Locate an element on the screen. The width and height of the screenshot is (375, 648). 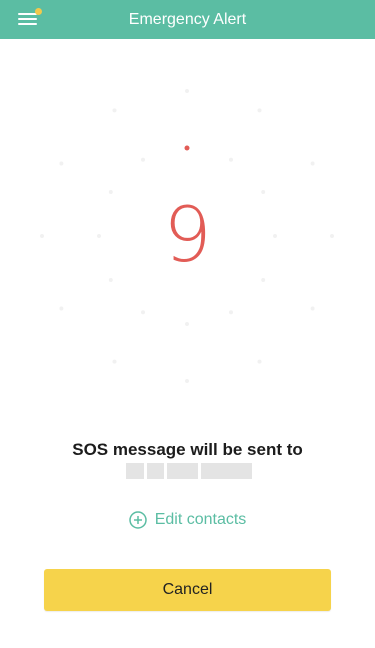
edit-contacts-button: Edit contacts is located at coordinates (187, 520).